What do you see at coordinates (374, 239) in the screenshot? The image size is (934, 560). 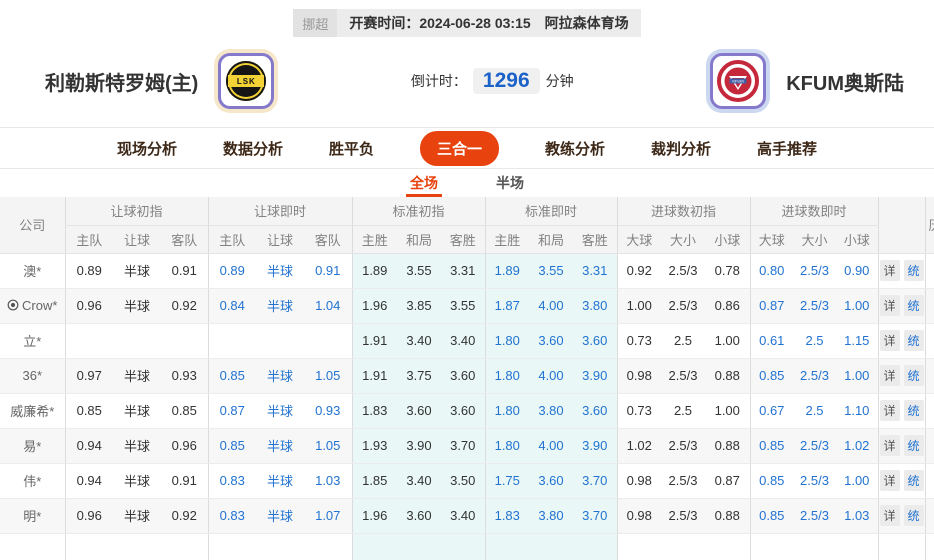 I see `subcol-label: 主胜` at bounding box center [374, 239].